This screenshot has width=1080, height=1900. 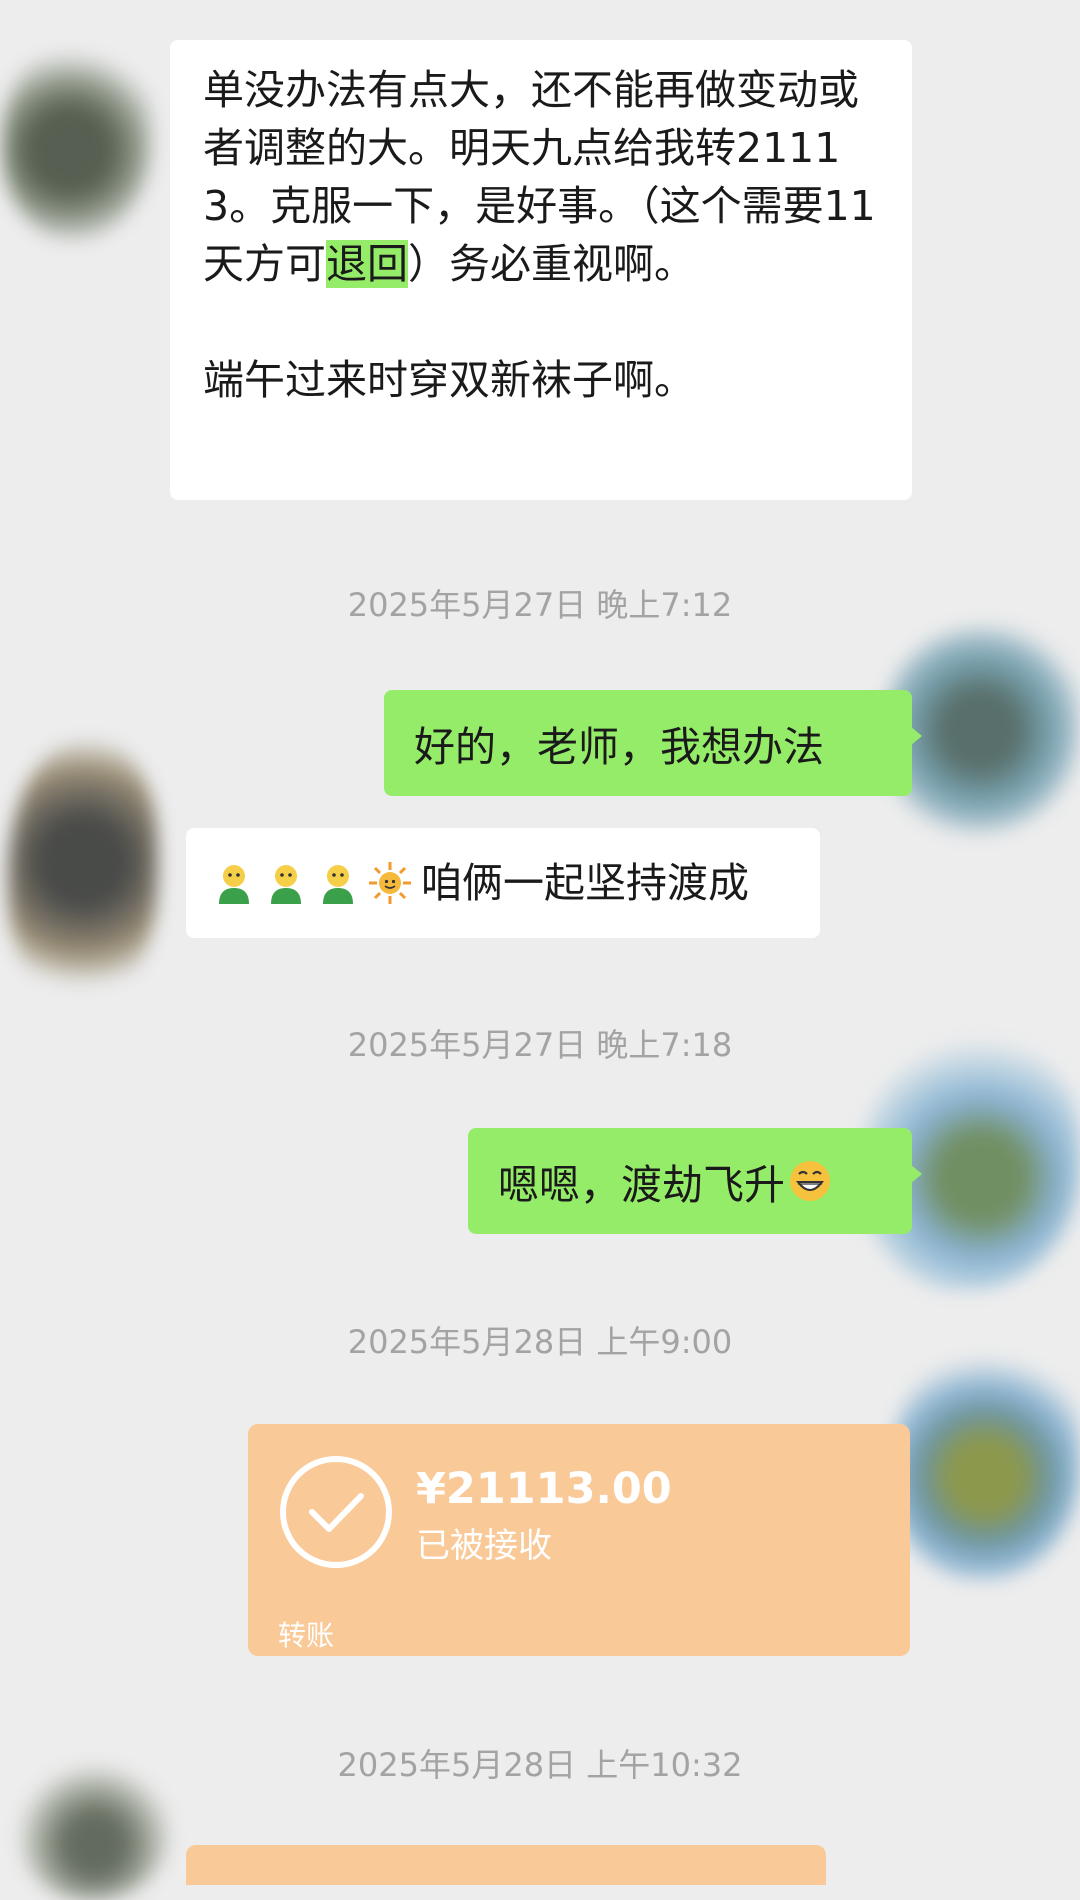 I want to click on message-incoming: 咱俩一起坚持渡成, so click(x=503, y=883).